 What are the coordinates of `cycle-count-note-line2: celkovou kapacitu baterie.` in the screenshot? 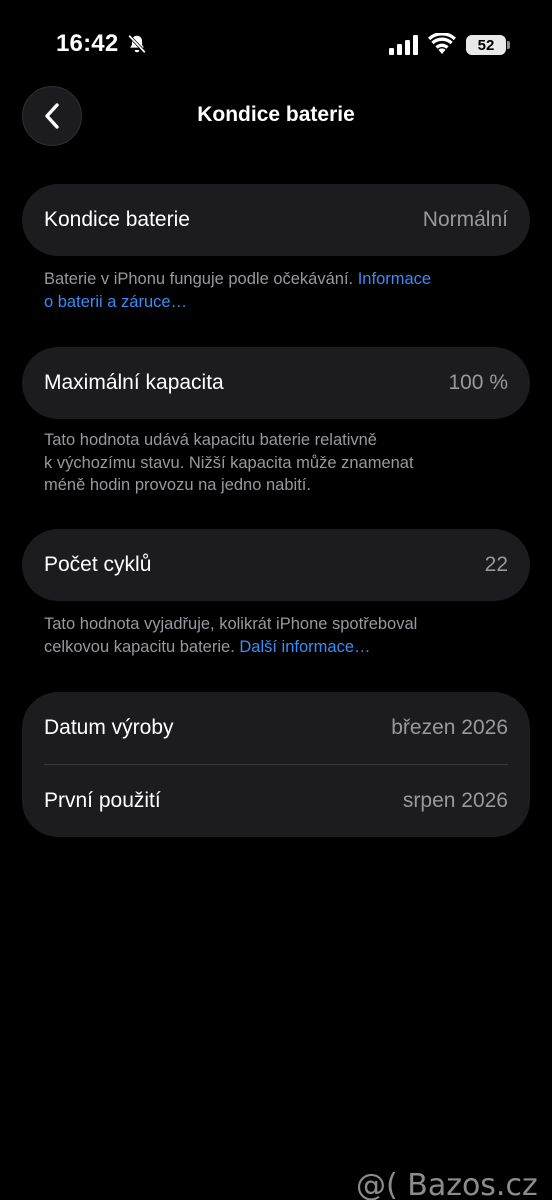 It's located at (142, 646).